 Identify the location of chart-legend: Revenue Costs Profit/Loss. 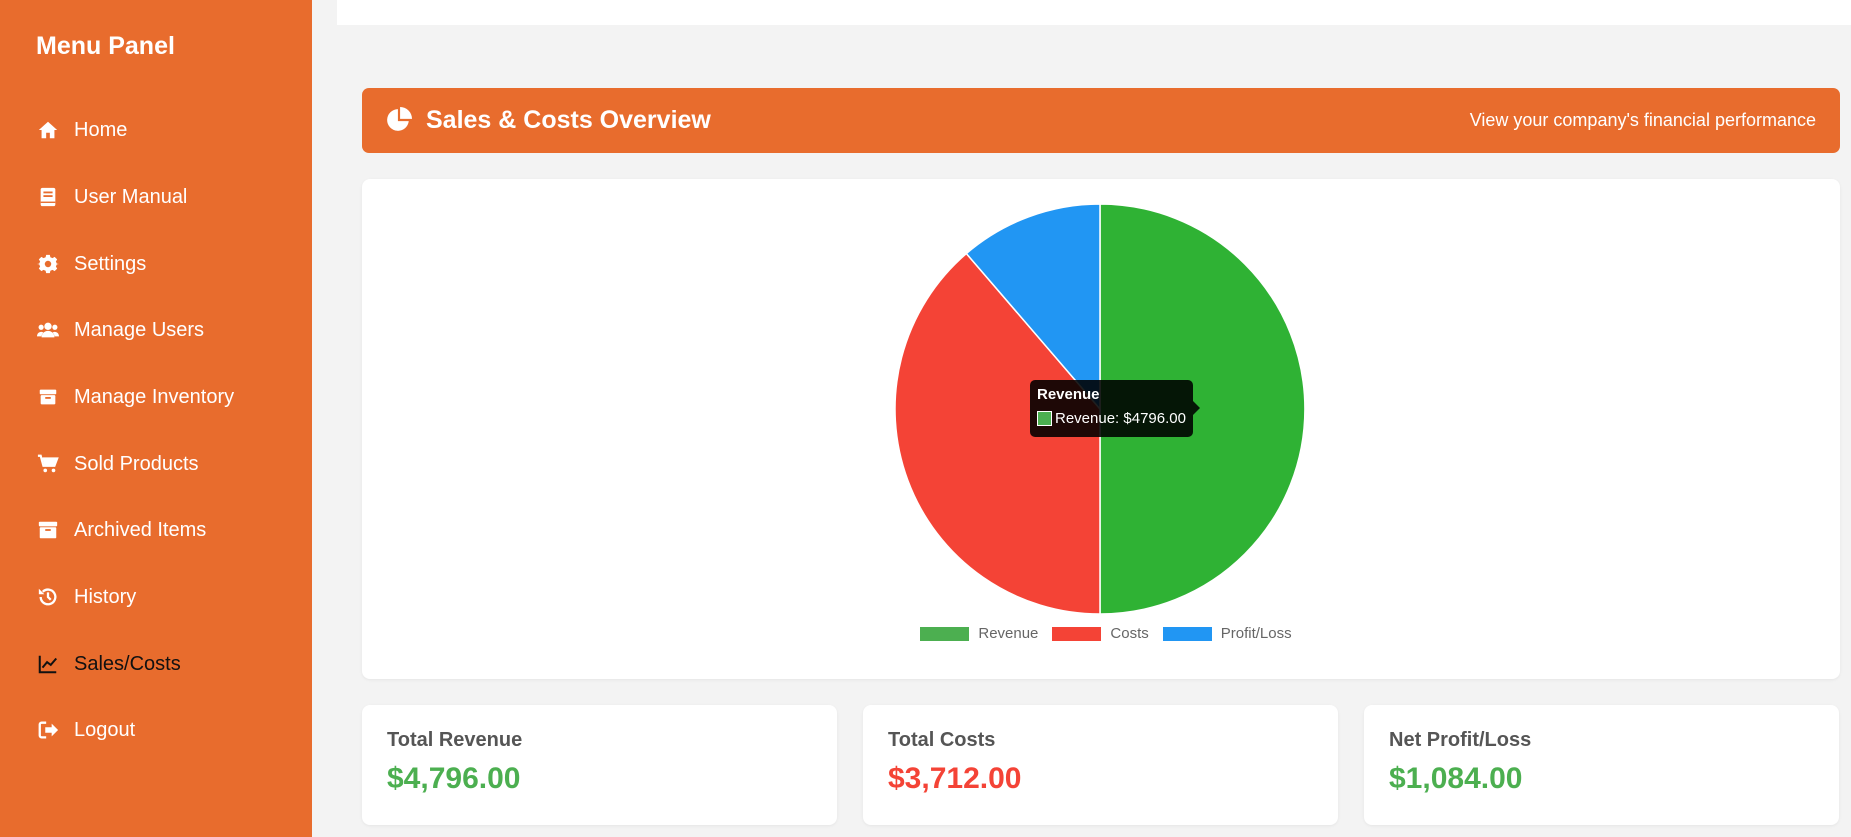
(1101, 633).